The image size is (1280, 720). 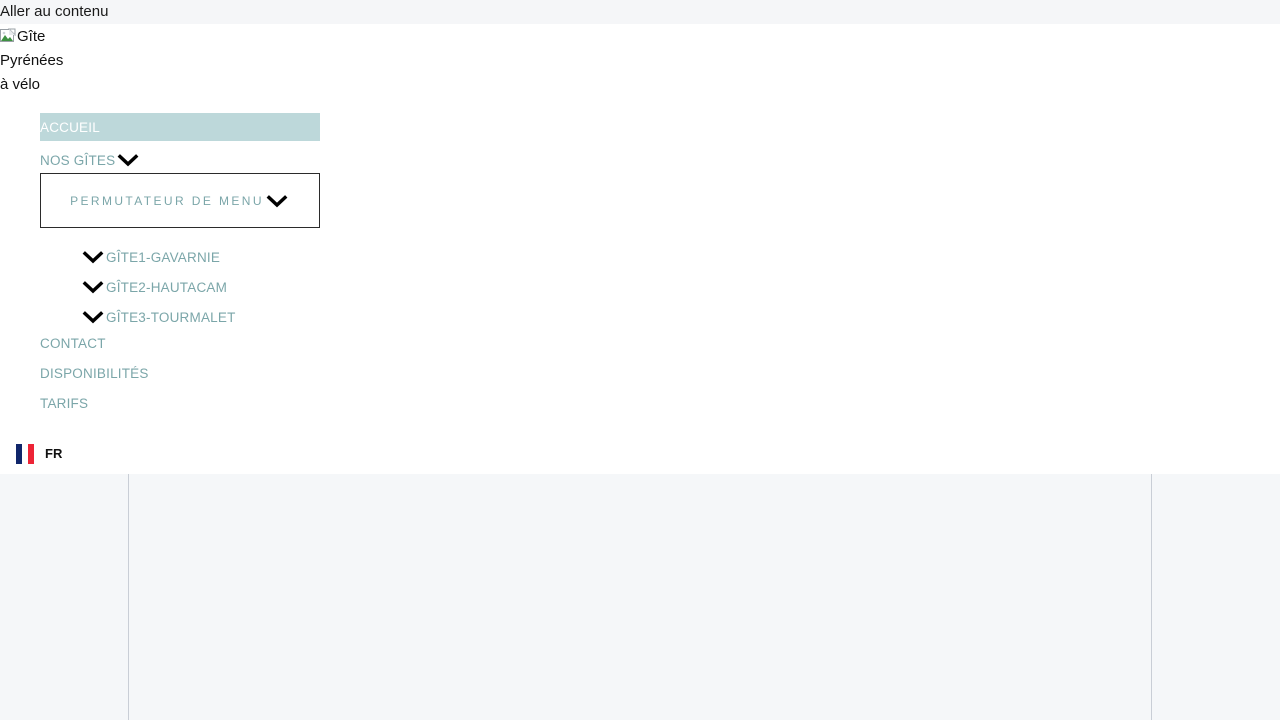 I want to click on nav-item-tarifs: TARIFS, so click(x=64, y=403).